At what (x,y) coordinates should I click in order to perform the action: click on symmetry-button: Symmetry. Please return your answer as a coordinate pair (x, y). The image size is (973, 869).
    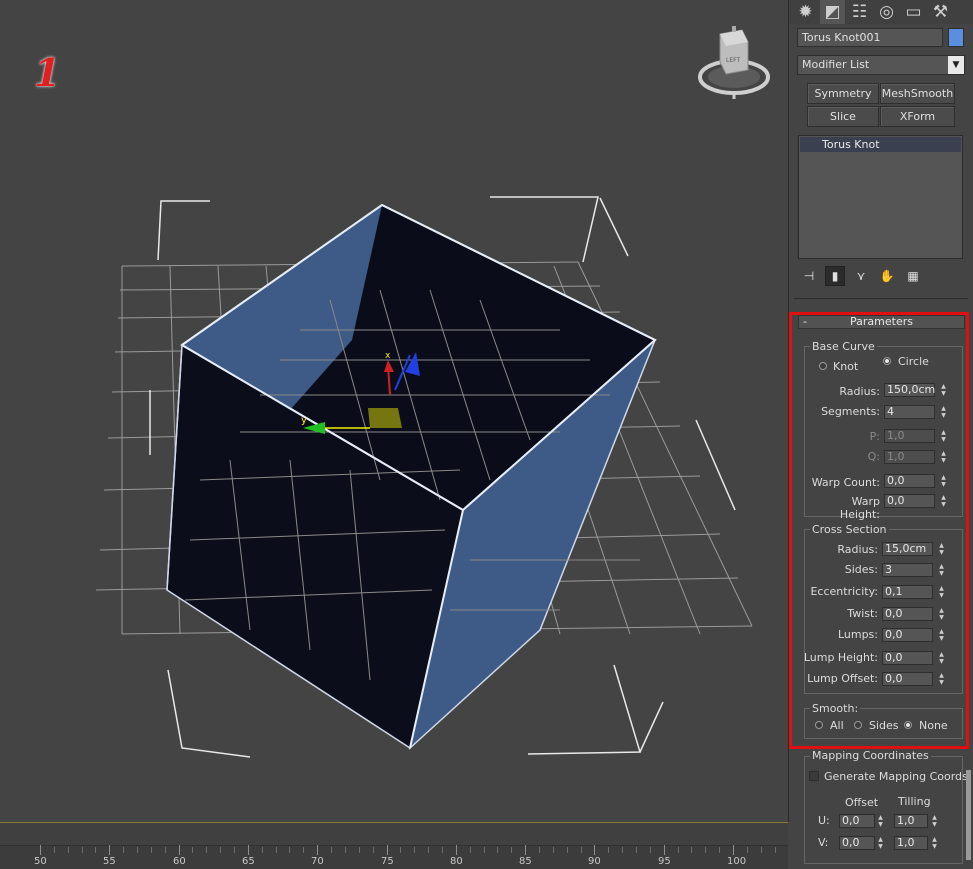
    Looking at the image, I should click on (843, 93).